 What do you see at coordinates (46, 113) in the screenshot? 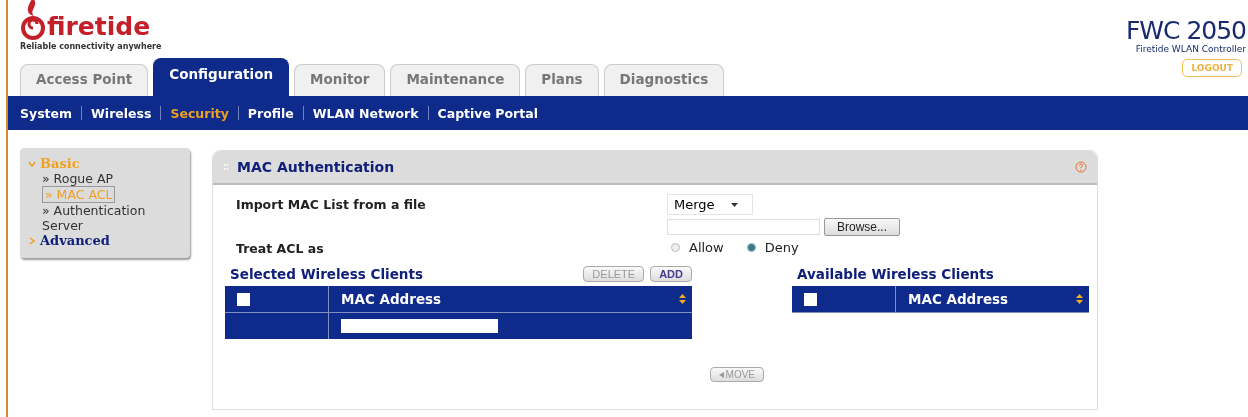
I see `subnav-link: System` at bounding box center [46, 113].